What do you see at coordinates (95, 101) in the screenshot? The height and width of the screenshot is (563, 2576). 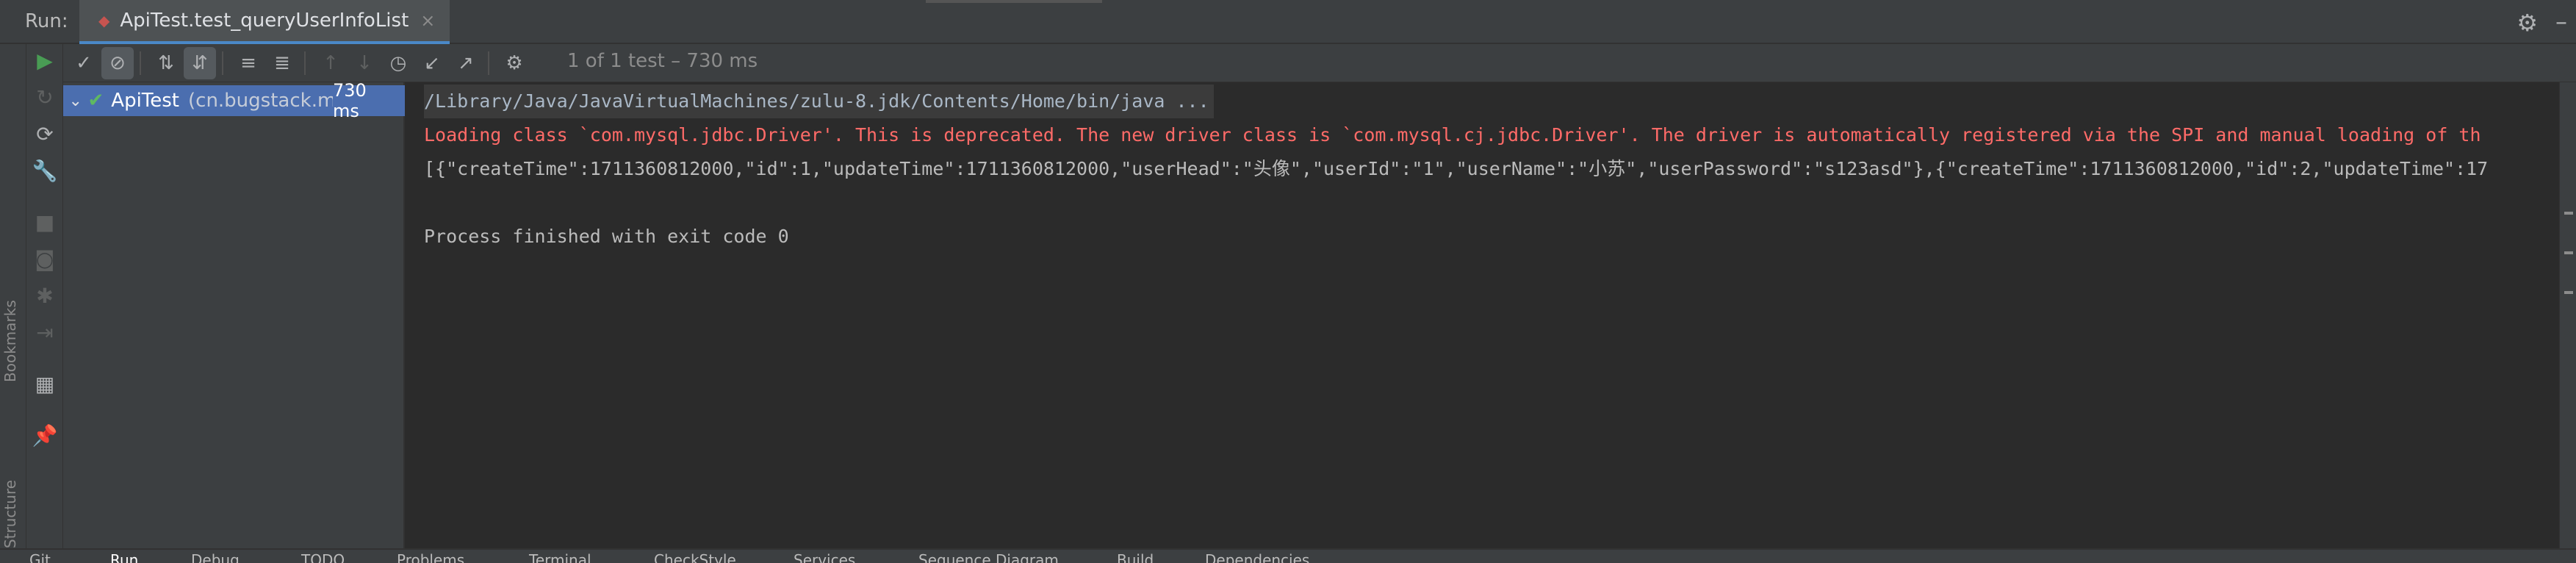 I see `check-icon: ✔` at bounding box center [95, 101].